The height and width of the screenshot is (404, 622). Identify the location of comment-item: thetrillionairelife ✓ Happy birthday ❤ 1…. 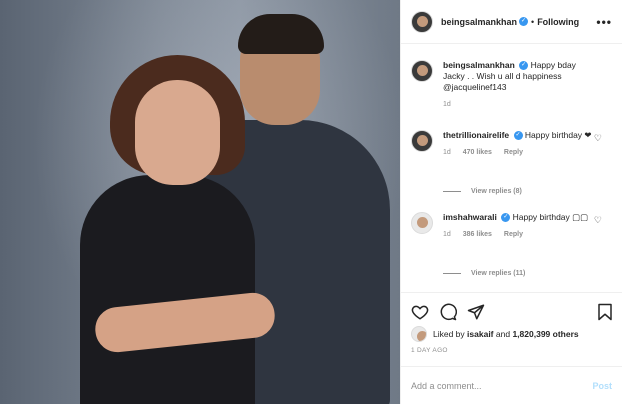
(513, 144).